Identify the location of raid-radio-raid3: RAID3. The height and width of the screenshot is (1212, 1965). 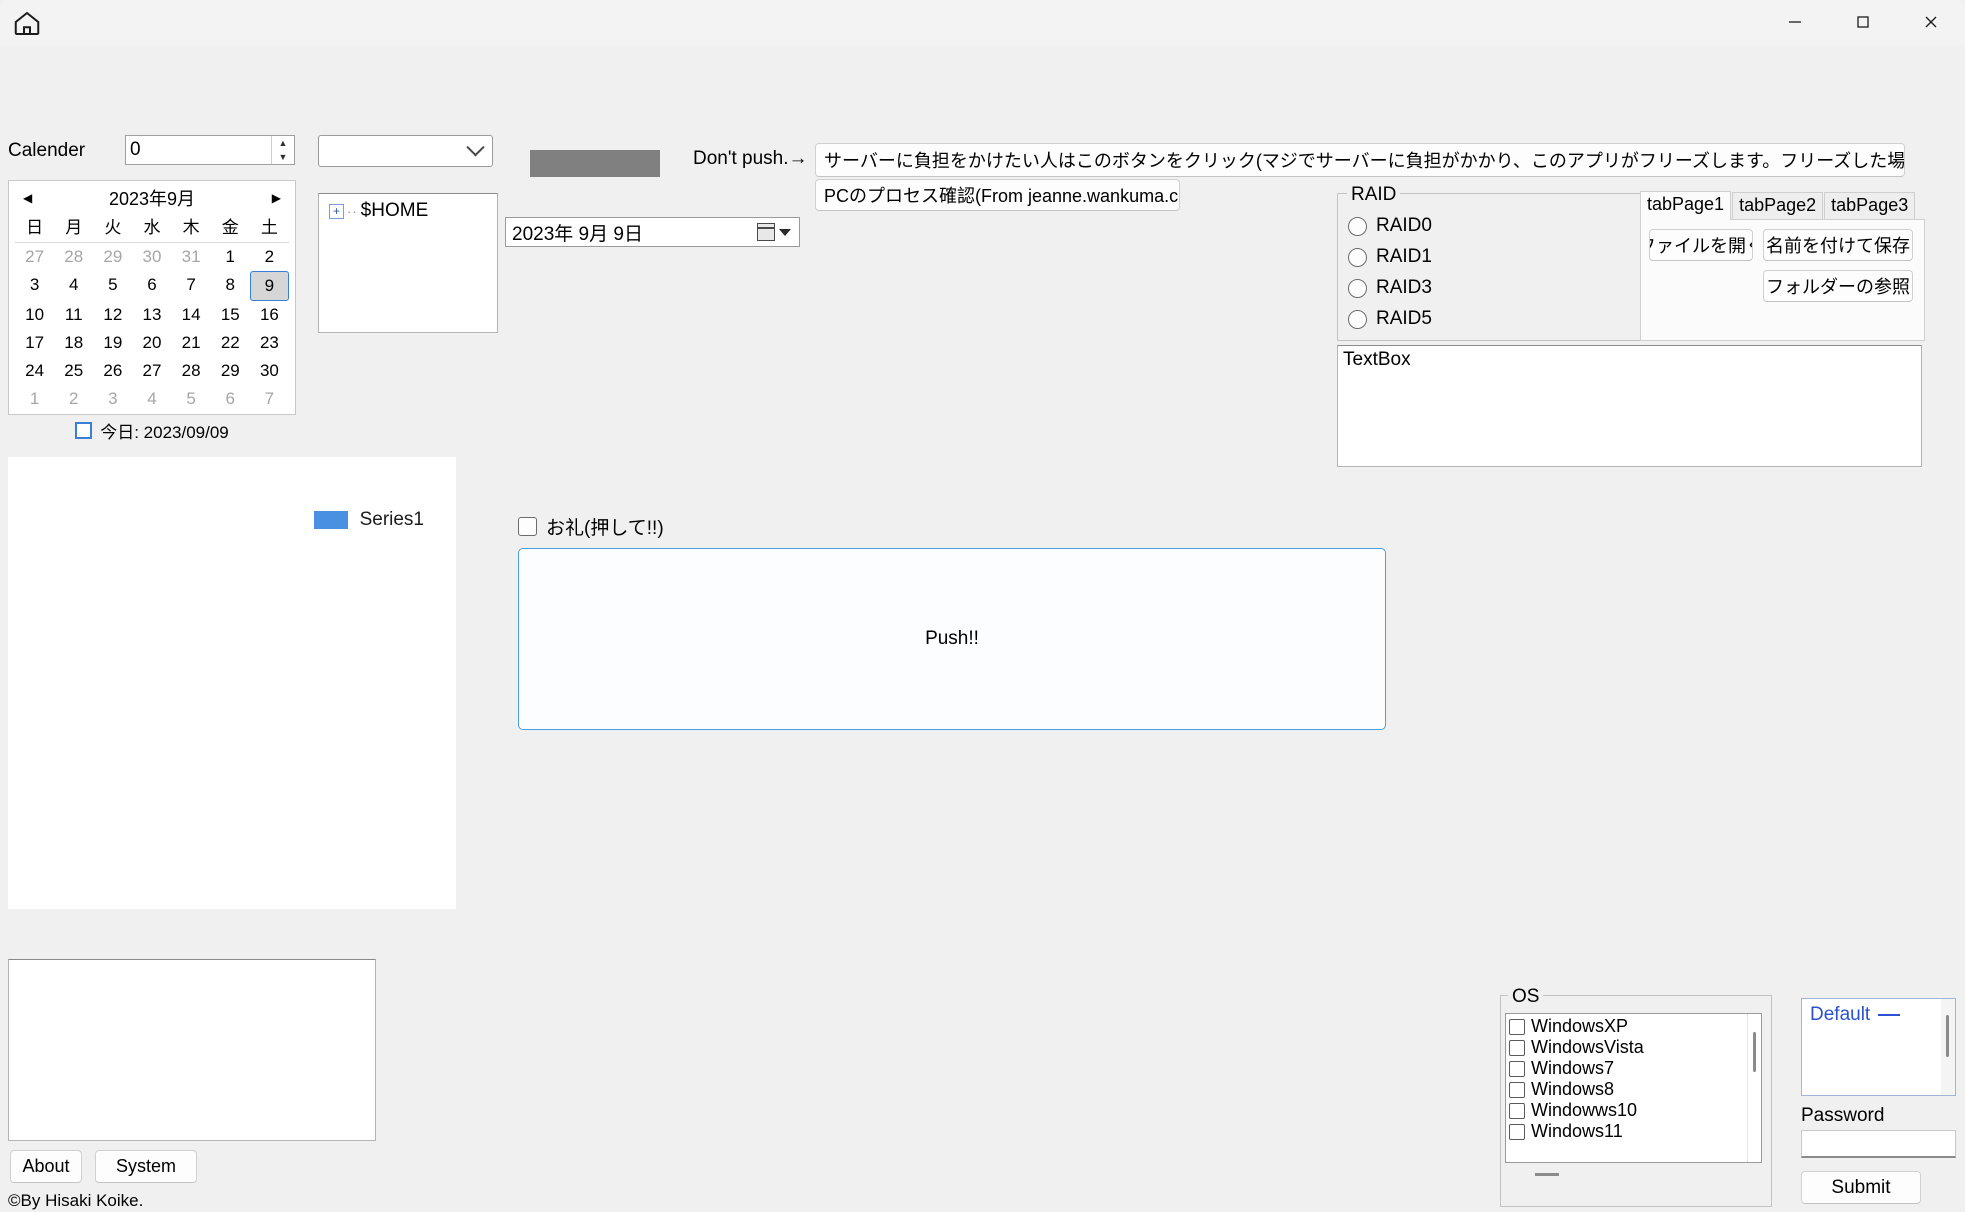
(1390, 288).